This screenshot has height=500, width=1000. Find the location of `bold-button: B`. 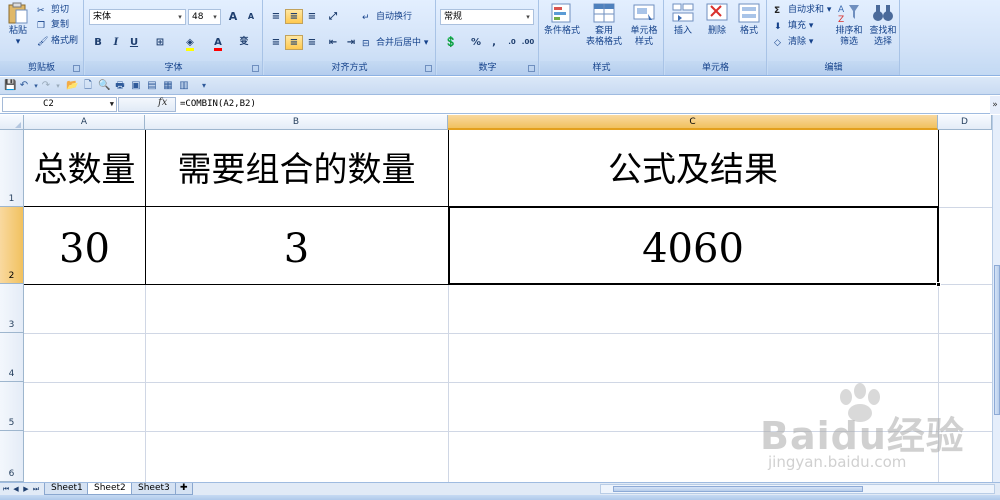

bold-button: B is located at coordinates (98, 42).